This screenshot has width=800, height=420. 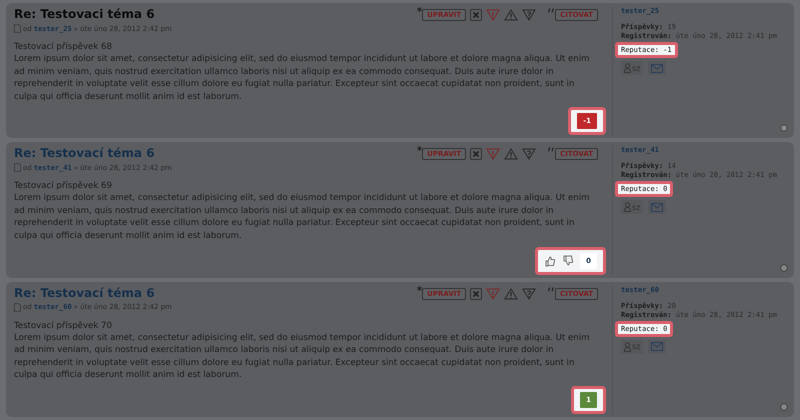 I want to click on post-heading: Testovací příspěvek 68, so click(x=63, y=47).